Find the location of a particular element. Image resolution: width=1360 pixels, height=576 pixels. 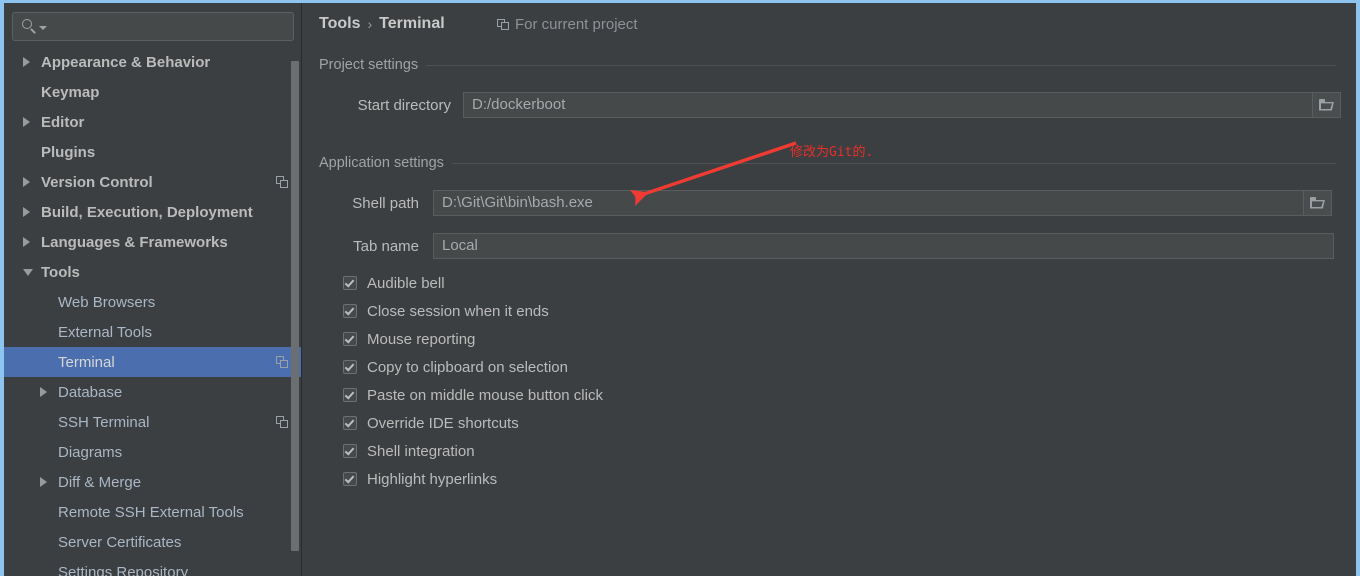

sidebar-item-appearance-behavior: Appearance & Behavior is located at coordinates (152, 62).